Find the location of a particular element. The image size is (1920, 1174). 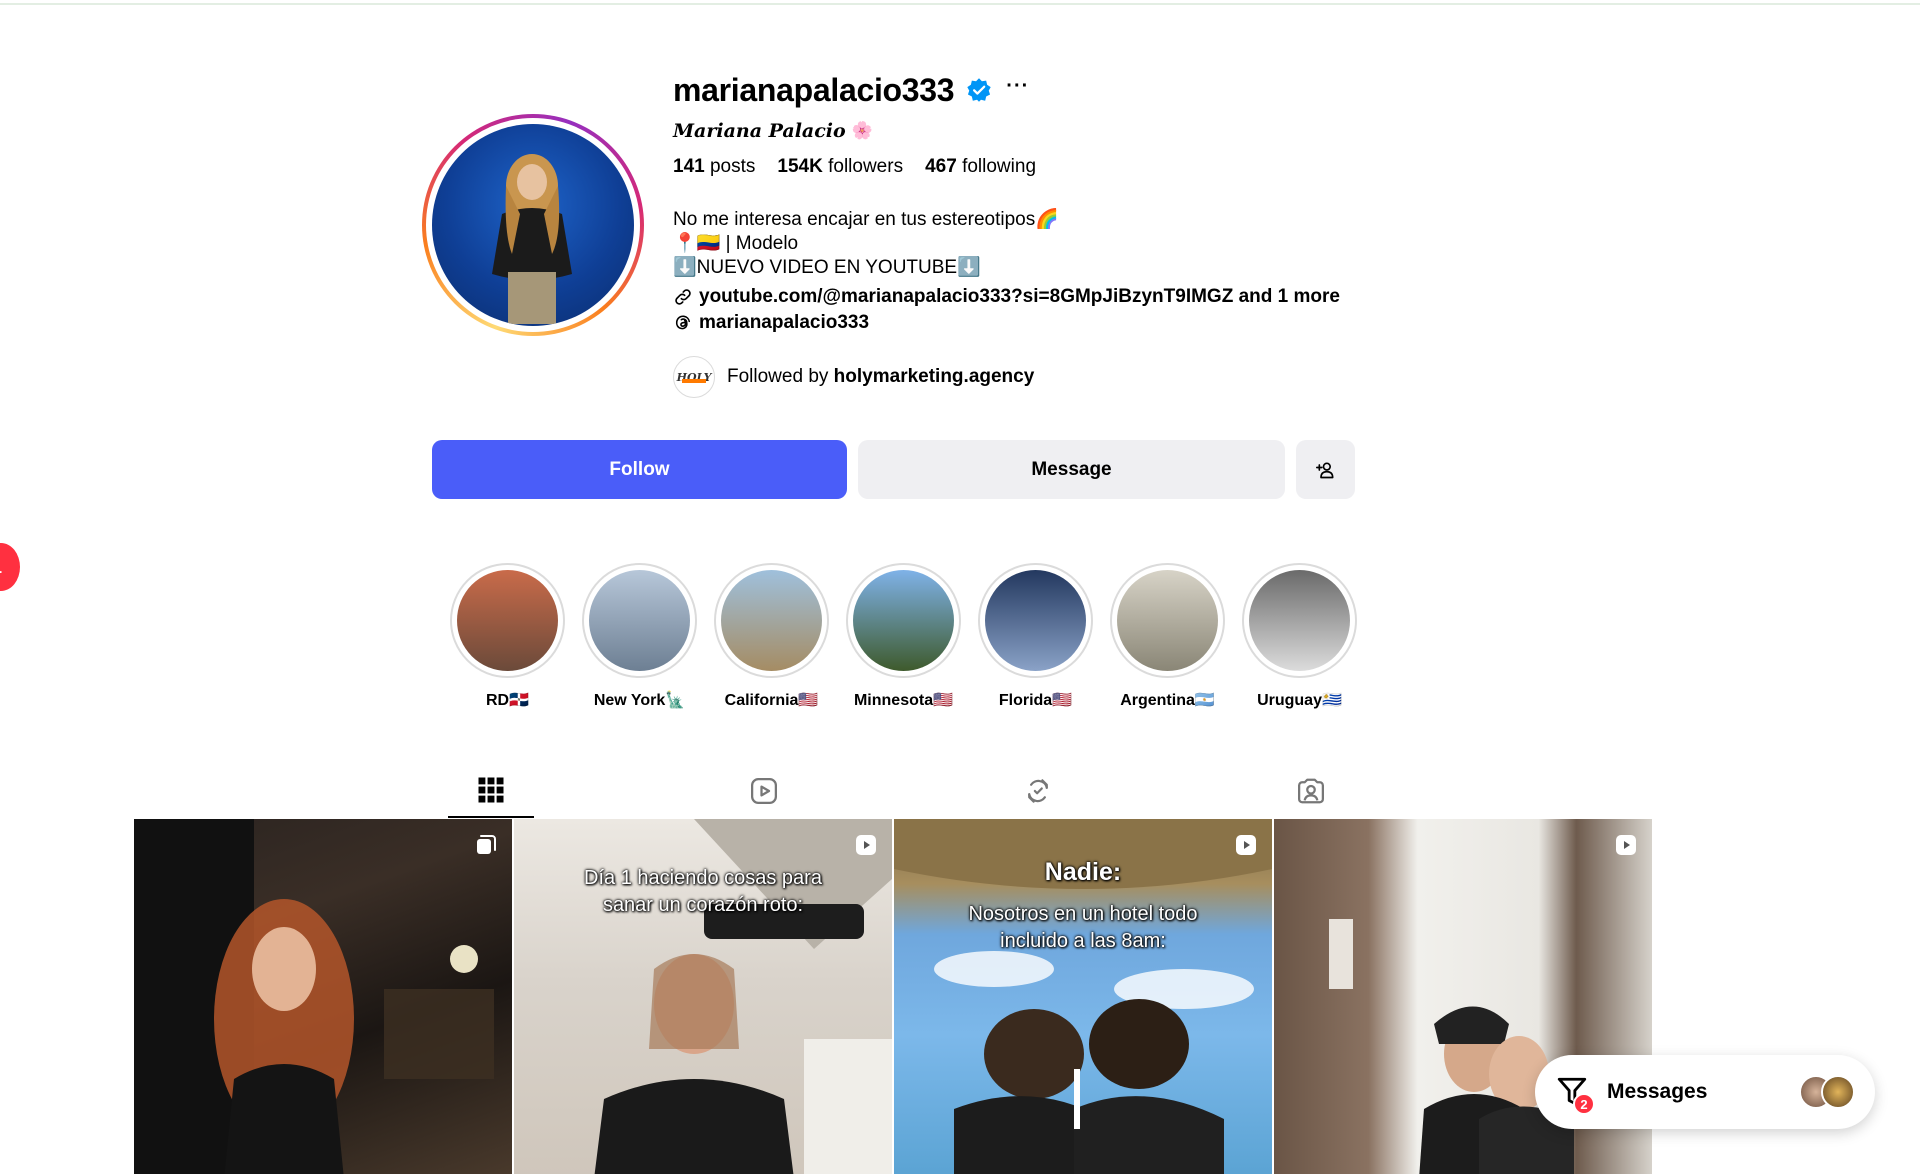

messages-label: Messages is located at coordinates (1657, 1091).